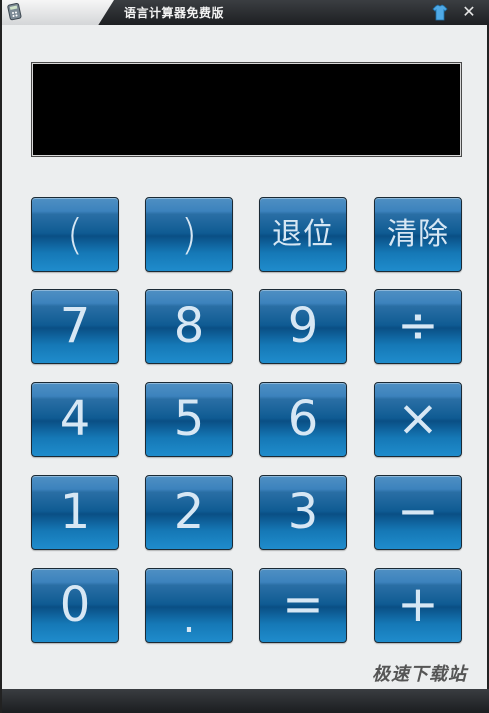 Image resolution: width=489 pixels, height=713 pixels. I want to click on digit-0-label: 0, so click(75, 605).